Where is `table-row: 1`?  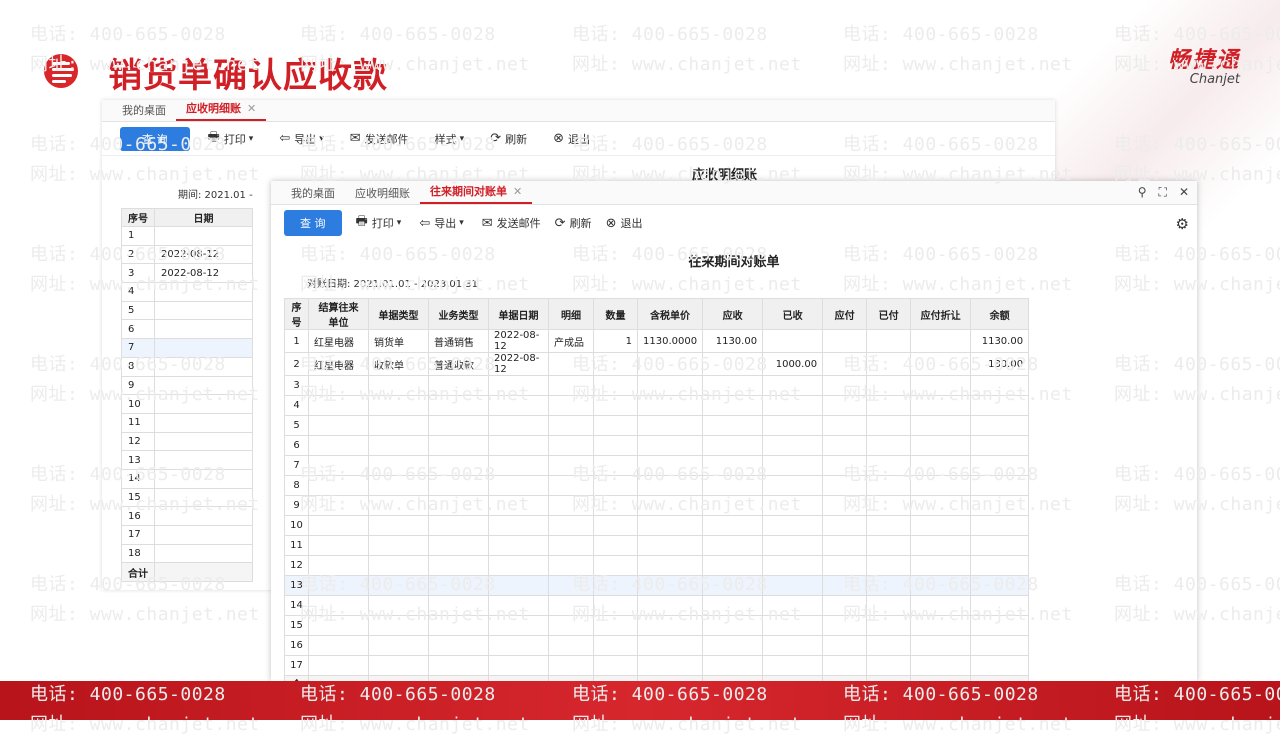
table-row: 1 is located at coordinates (187, 236).